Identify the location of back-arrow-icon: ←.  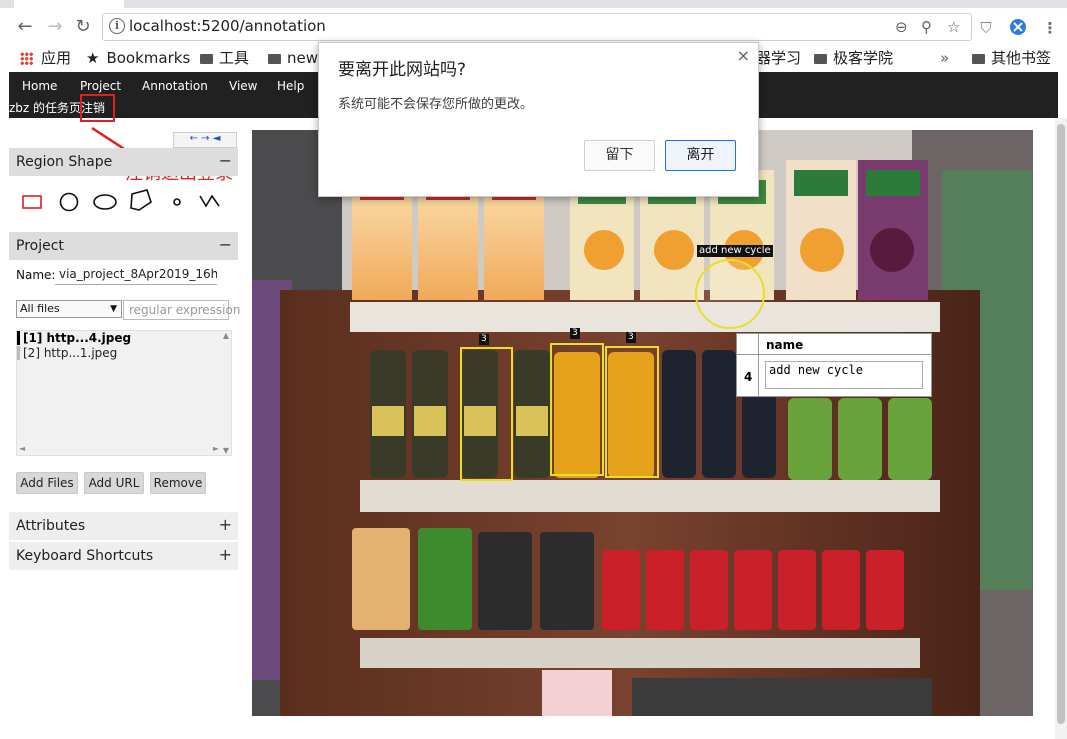
(25, 27).